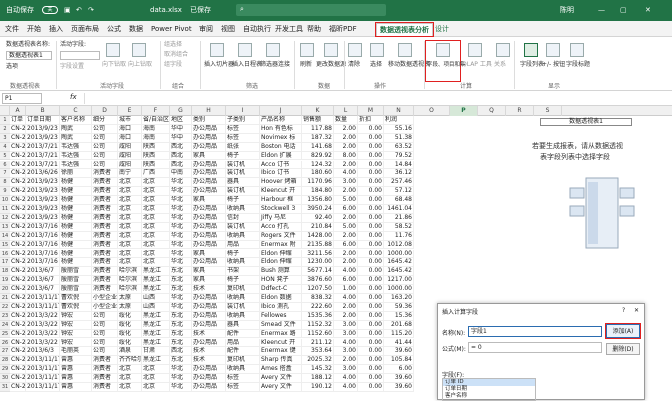 The height and width of the screenshot is (401, 672). I want to click on pivot-name-input: 数据透视表1, so click(29, 55).